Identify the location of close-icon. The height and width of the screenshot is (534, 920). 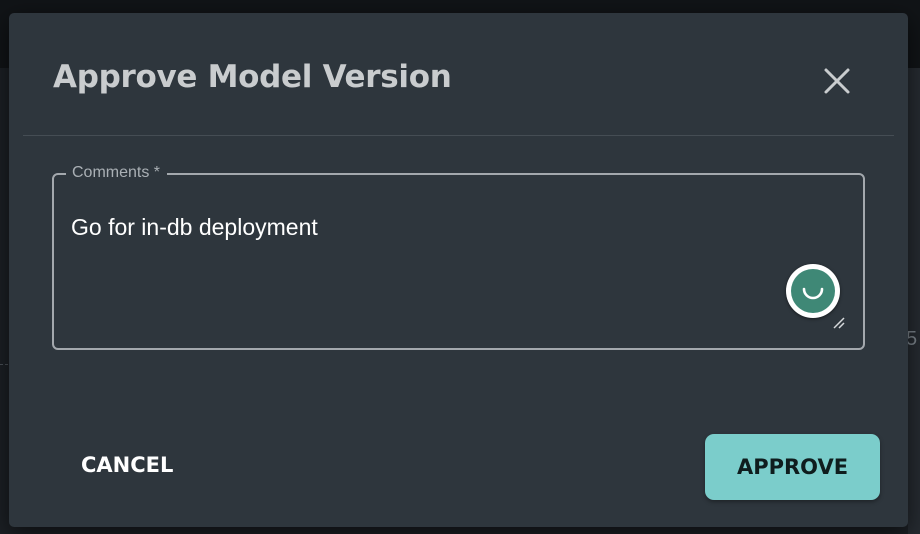
(837, 81).